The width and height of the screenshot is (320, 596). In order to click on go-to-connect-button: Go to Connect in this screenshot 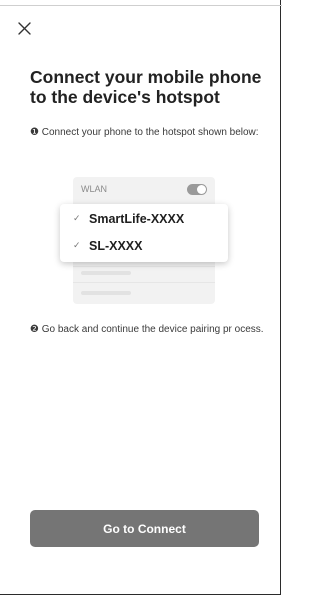, I will do `click(144, 528)`.